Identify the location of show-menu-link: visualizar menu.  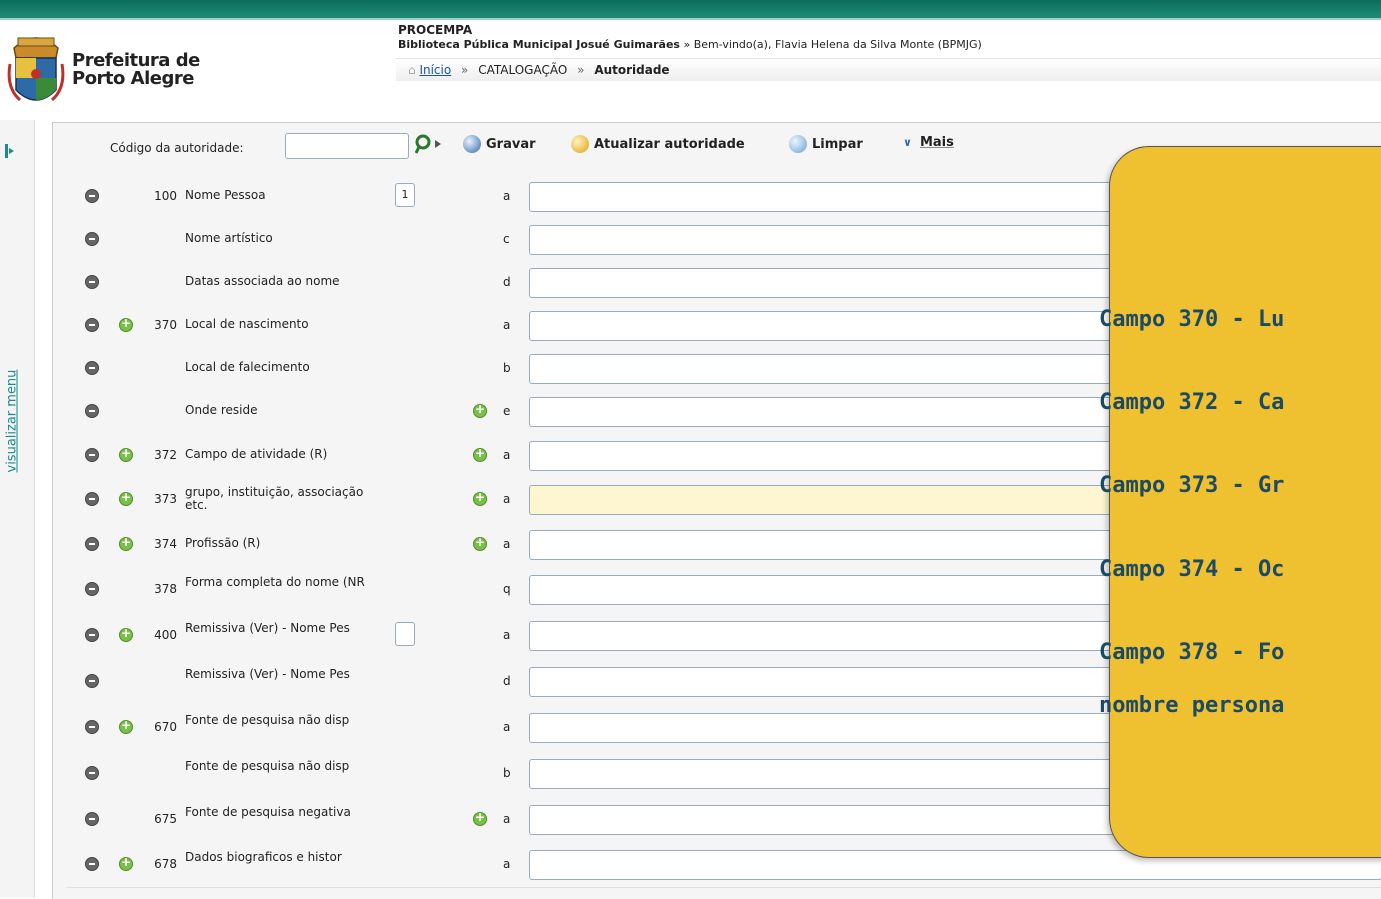
(12, 421).